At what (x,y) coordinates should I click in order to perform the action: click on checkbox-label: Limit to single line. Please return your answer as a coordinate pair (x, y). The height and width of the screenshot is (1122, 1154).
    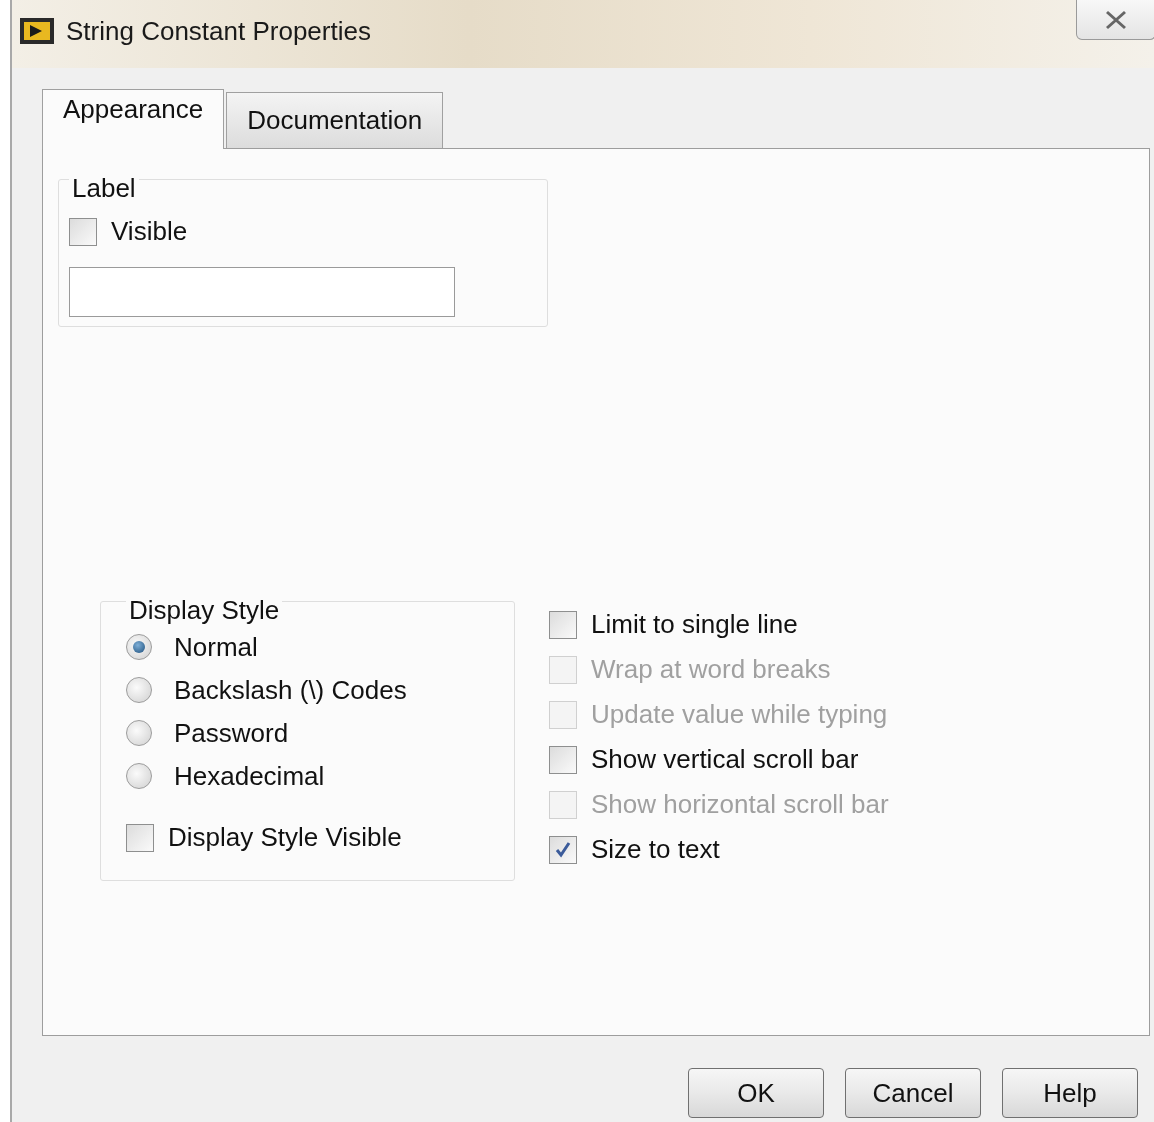
    Looking at the image, I should click on (694, 624).